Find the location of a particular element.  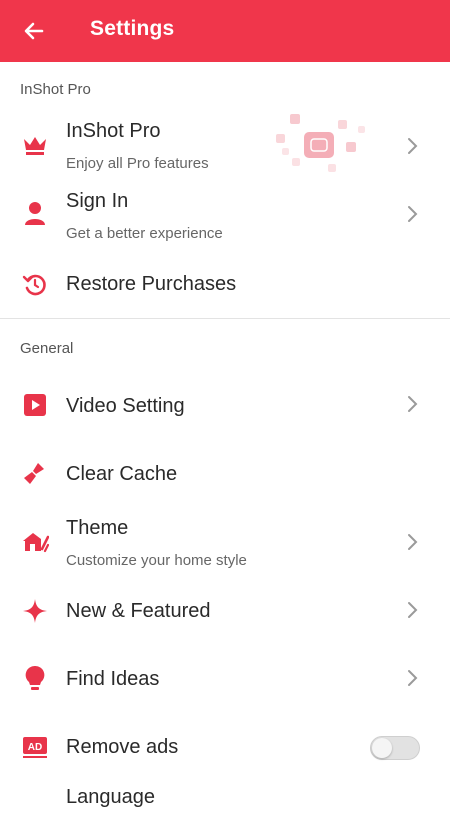

sign-in-subtitle: Get a better experience is located at coordinates (144, 233).